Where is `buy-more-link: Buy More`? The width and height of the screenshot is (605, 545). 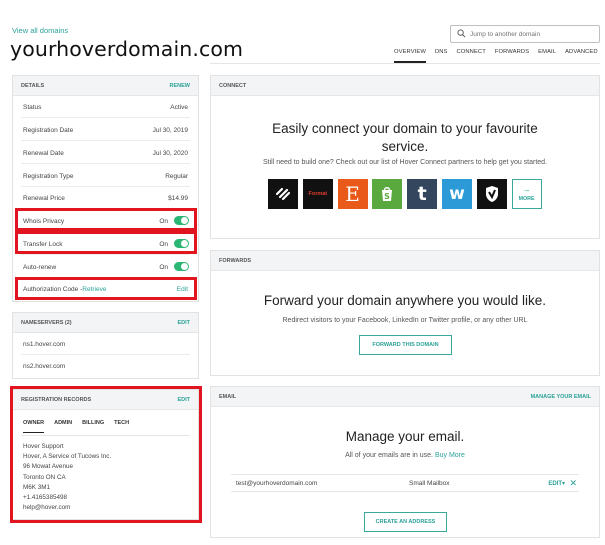 buy-more-link: Buy More is located at coordinates (450, 455).